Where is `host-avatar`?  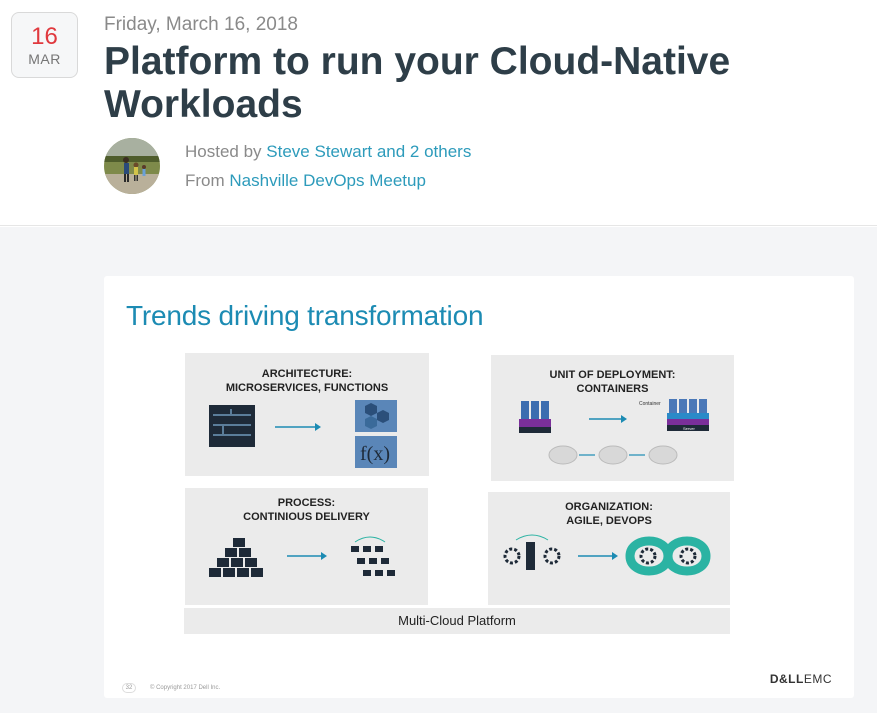
host-avatar is located at coordinates (132, 166).